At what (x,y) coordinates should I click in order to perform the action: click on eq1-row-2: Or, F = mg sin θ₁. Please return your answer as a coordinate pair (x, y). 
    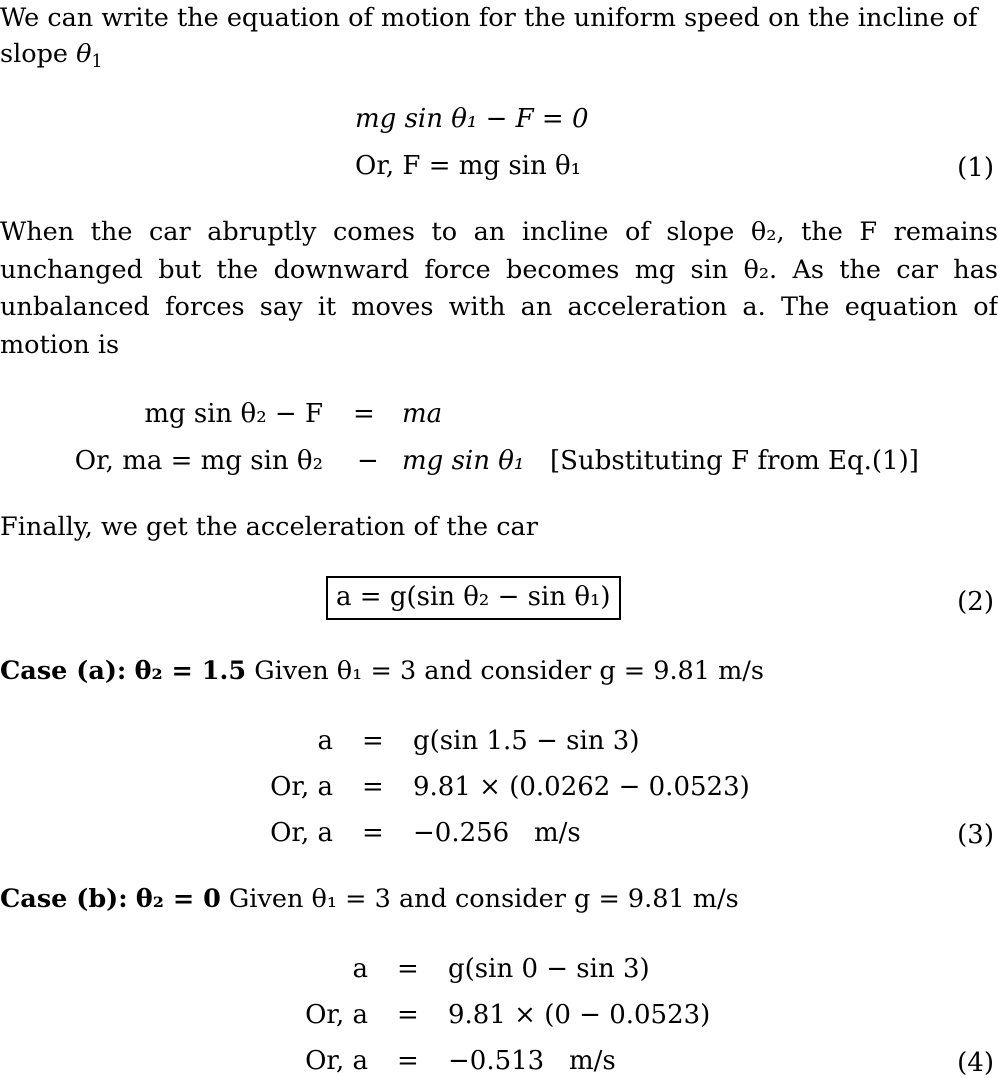
    Looking at the image, I should click on (468, 166).